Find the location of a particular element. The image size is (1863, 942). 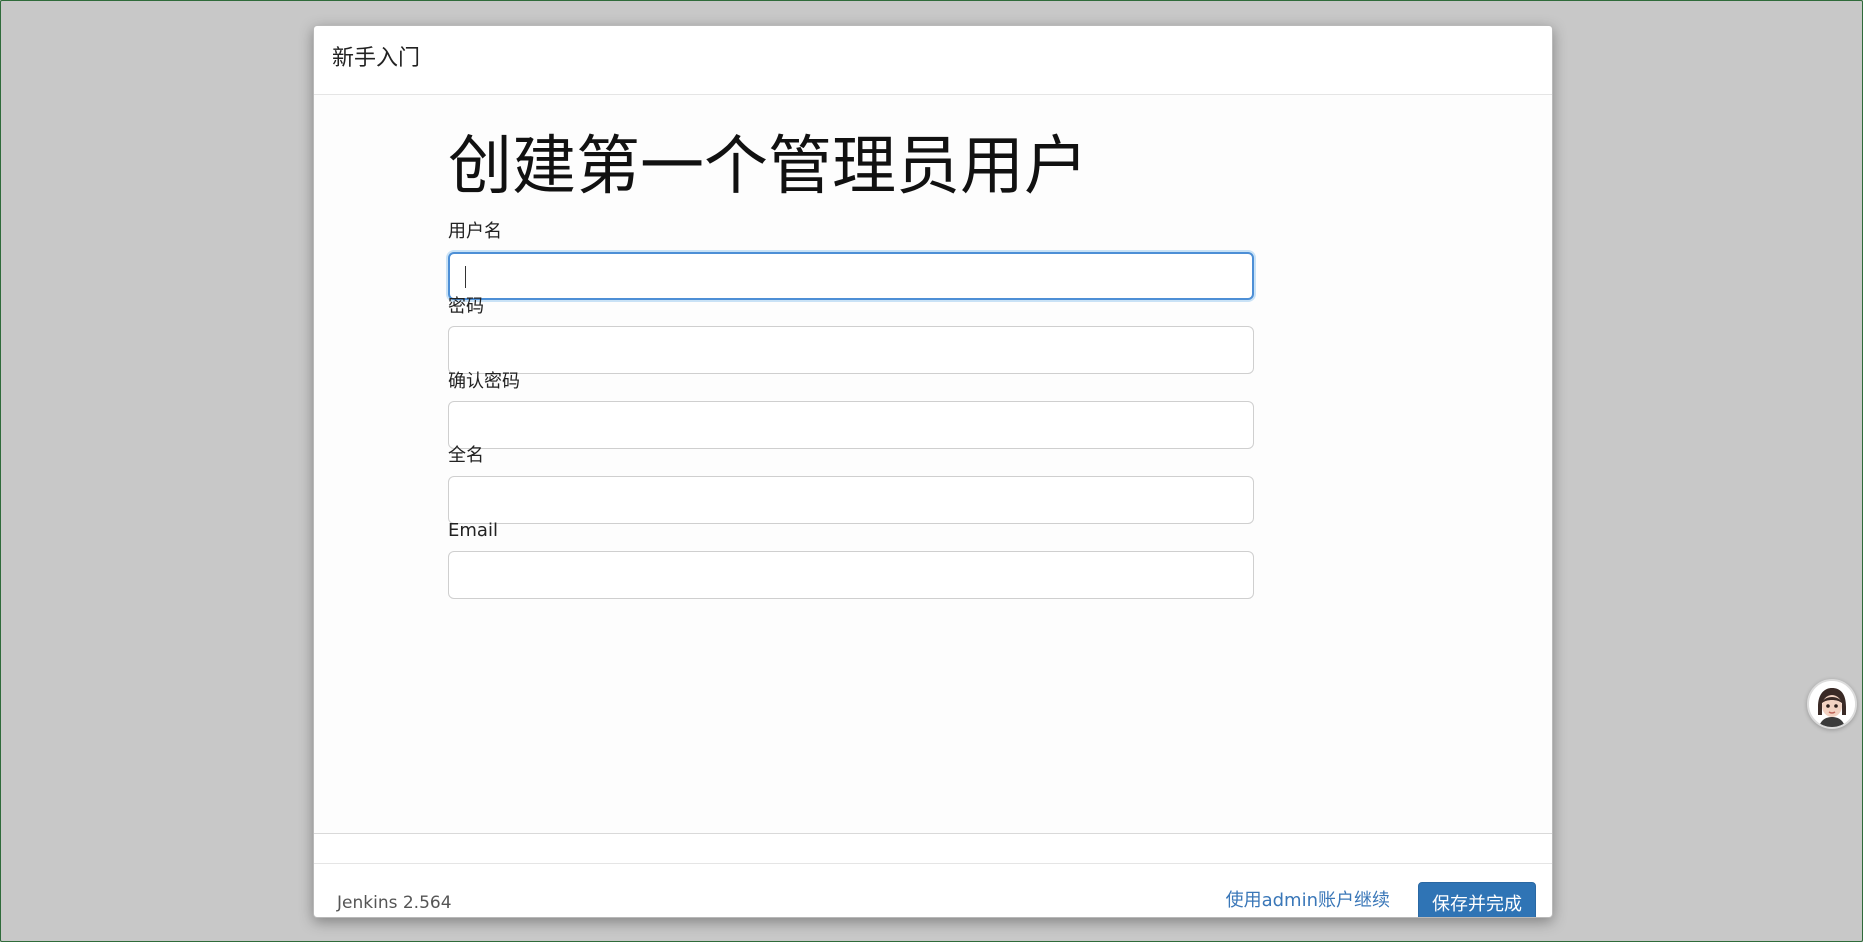

full-name-field is located at coordinates (851, 500).